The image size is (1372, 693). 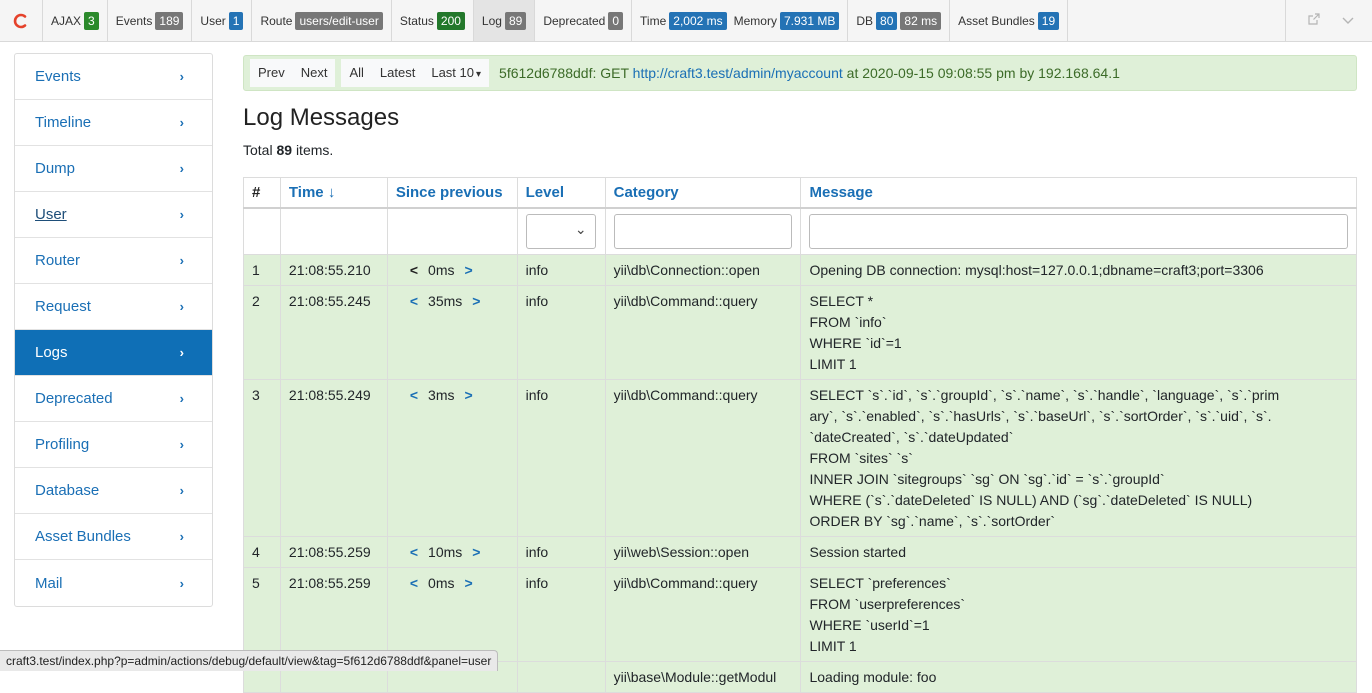 I want to click on craft-logo, so click(x=21, y=21).